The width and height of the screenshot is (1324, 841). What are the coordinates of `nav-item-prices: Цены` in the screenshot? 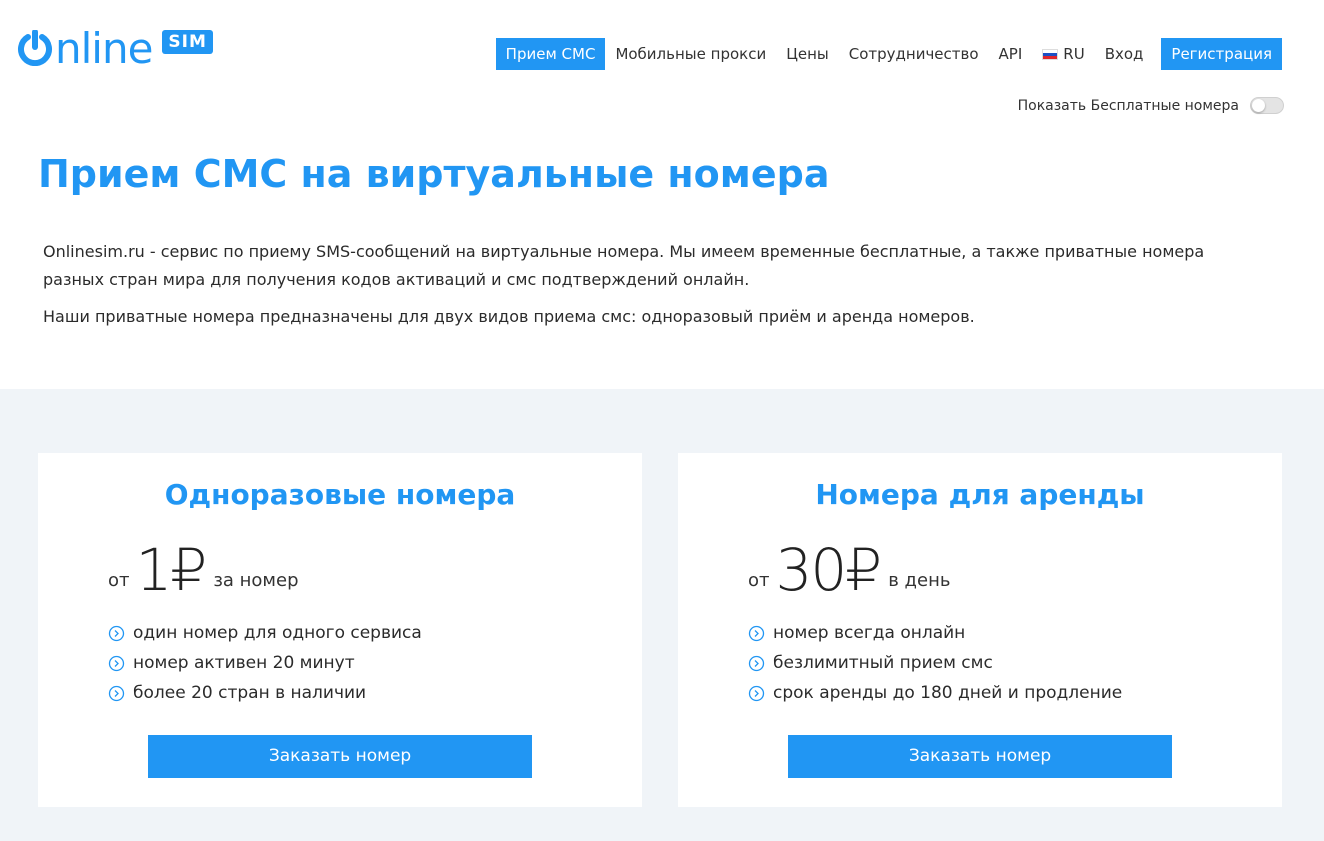 It's located at (807, 54).